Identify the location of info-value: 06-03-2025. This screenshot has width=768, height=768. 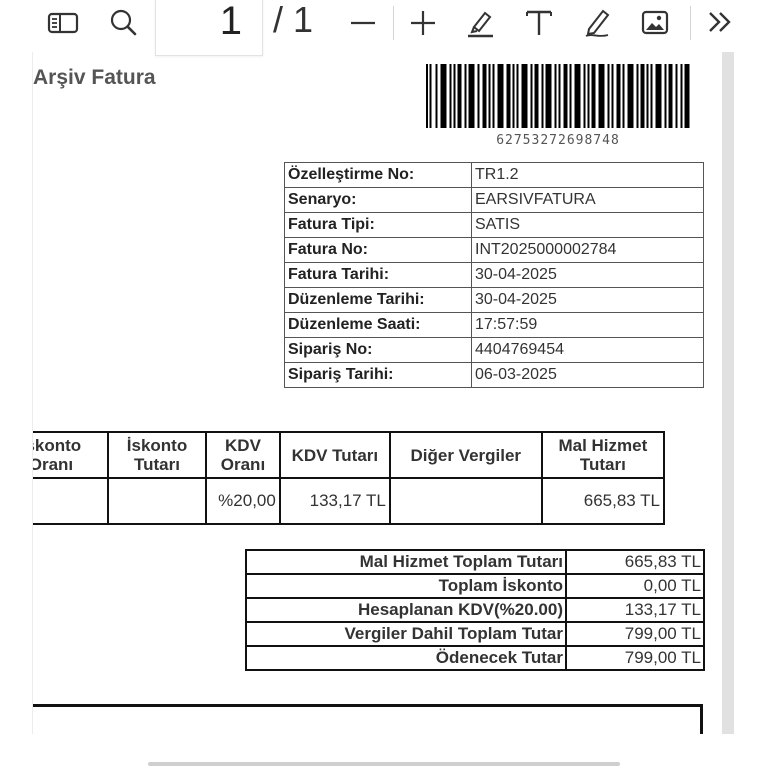
(587, 375).